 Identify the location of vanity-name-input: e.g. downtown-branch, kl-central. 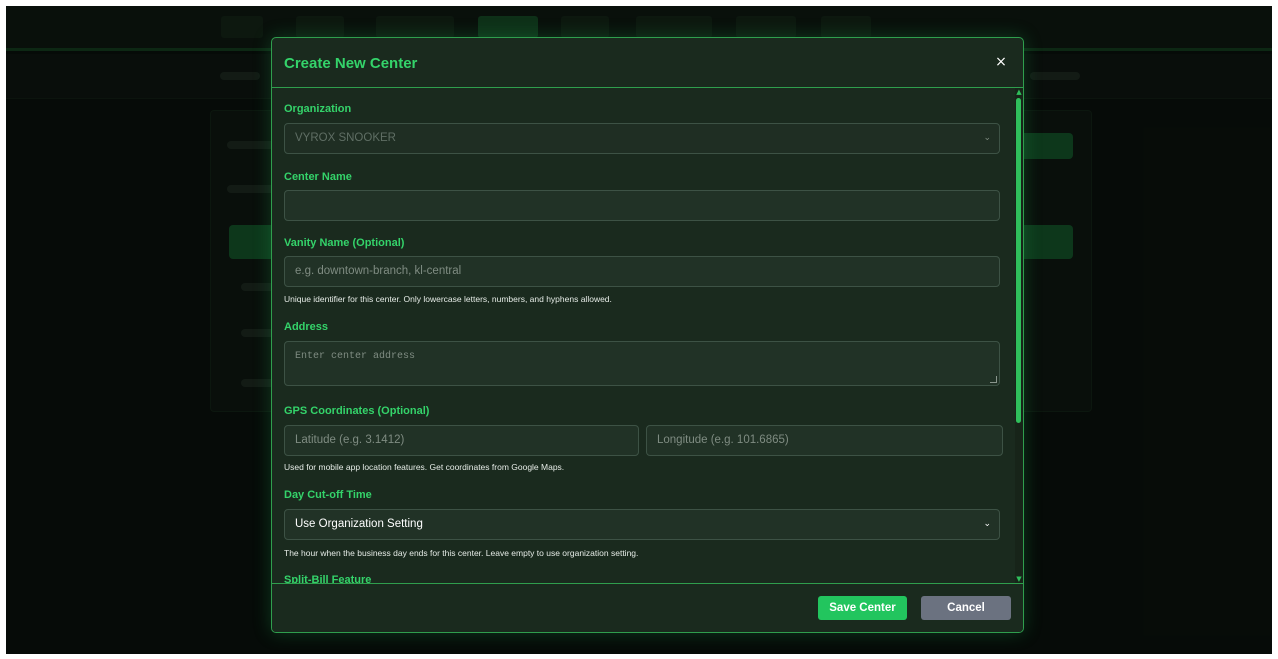
(642, 271).